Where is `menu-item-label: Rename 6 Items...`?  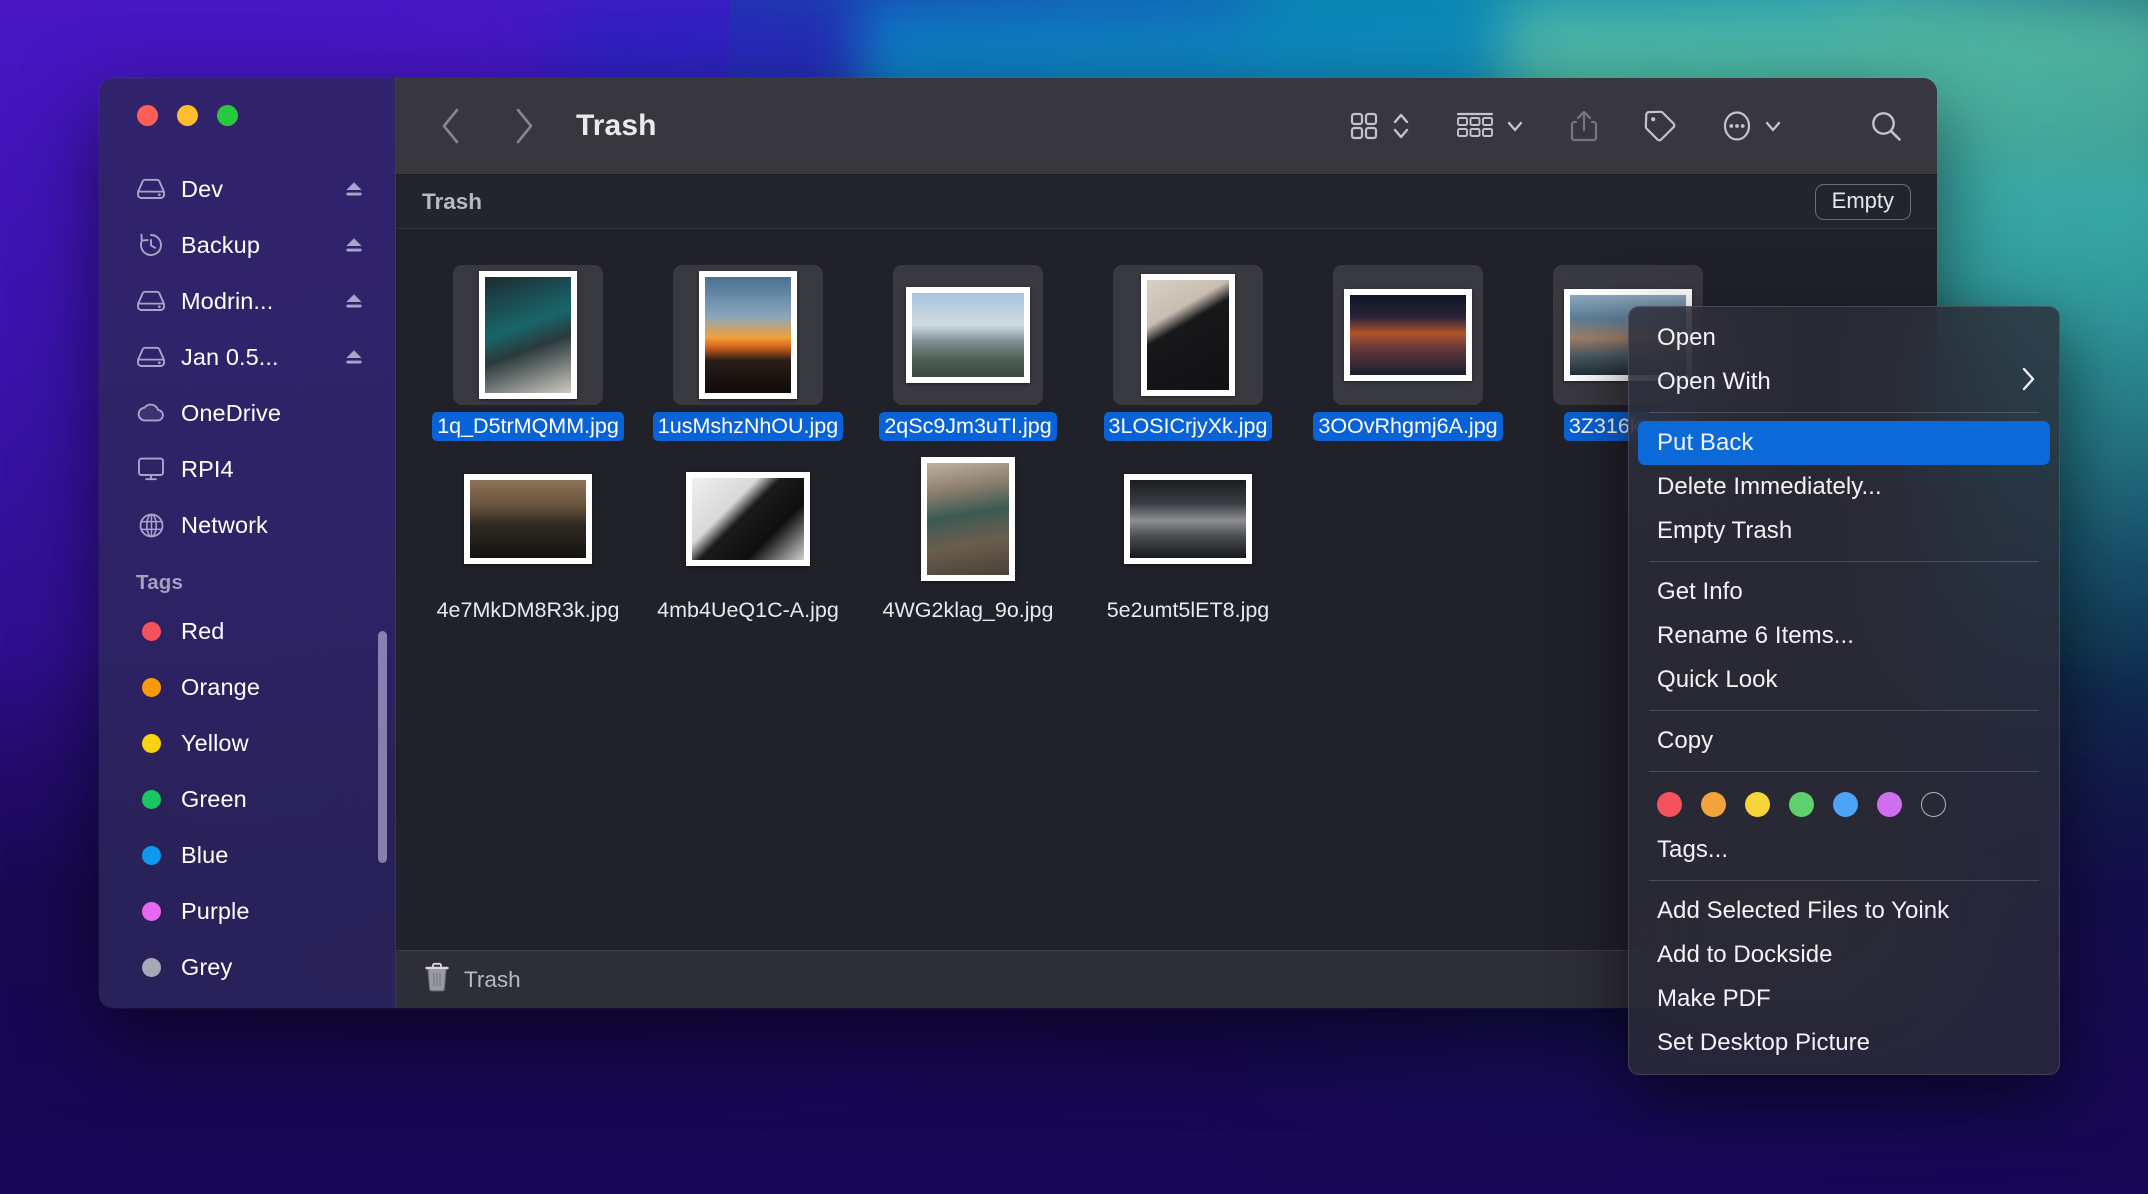 menu-item-label: Rename 6 Items... is located at coordinates (1755, 635).